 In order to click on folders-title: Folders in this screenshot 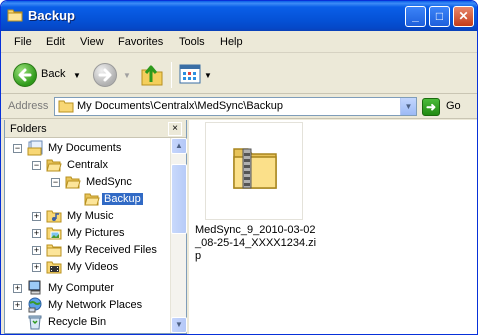, I will do `click(28, 129)`.